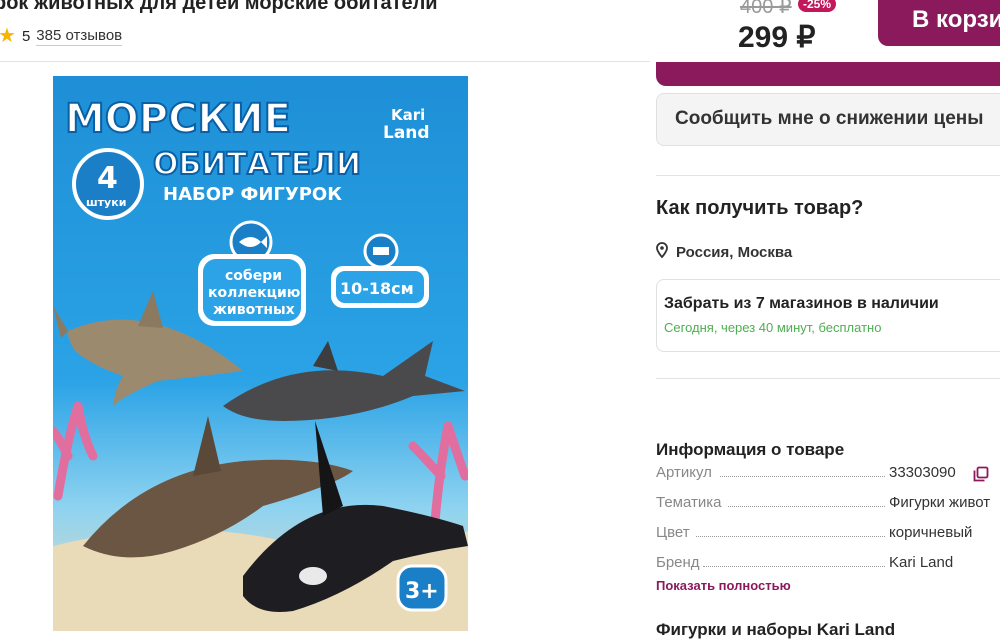 The image size is (1000, 640). What do you see at coordinates (107, 178) in the screenshot?
I see `count-number: 4` at bounding box center [107, 178].